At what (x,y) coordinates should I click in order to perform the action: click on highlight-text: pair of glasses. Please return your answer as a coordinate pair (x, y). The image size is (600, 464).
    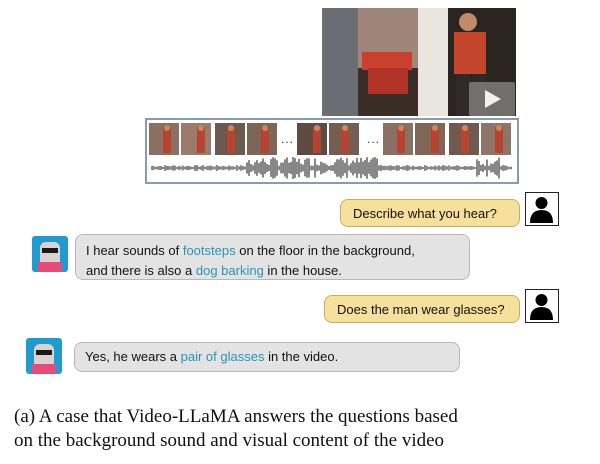
    Looking at the image, I should click on (222, 356).